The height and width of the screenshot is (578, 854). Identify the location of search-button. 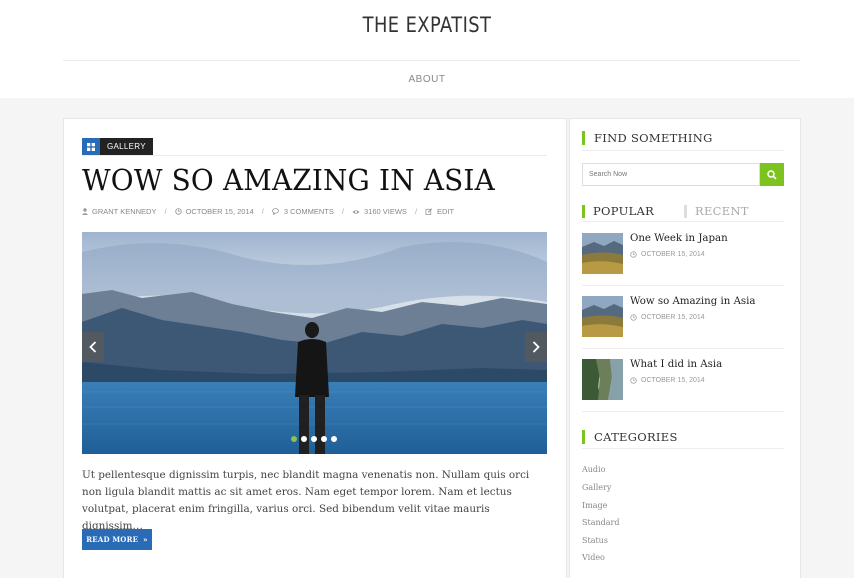
(772, 174).